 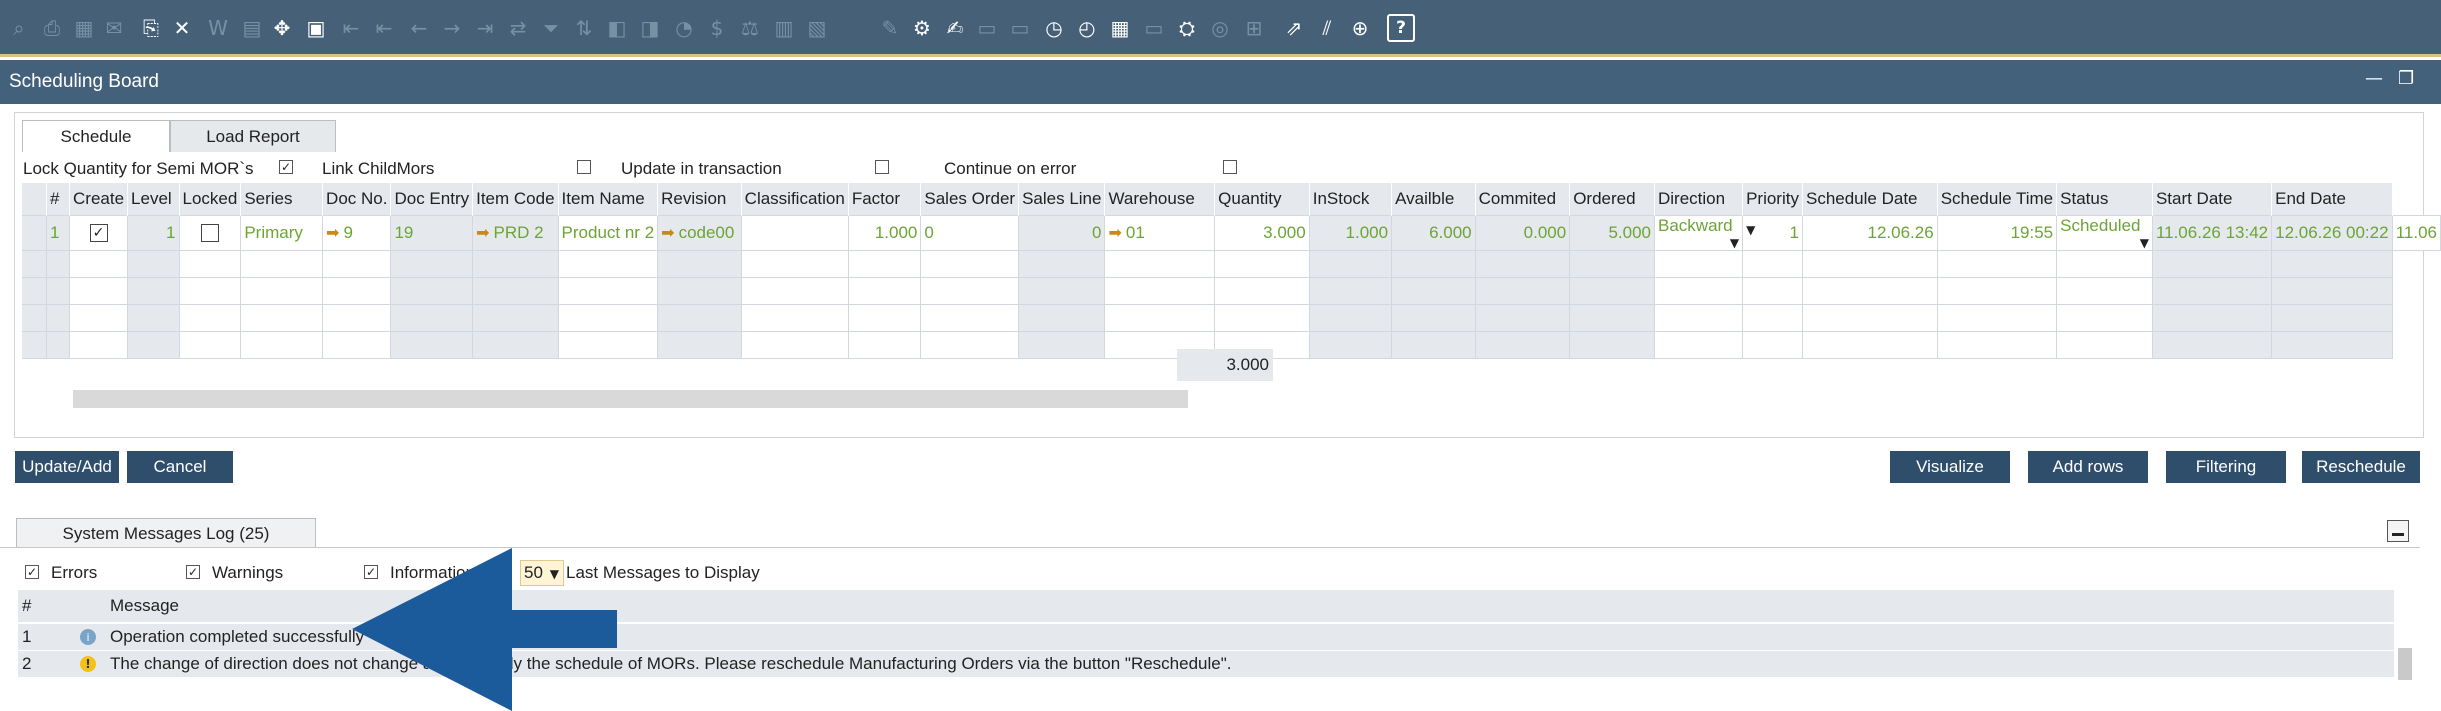 I want to click on cell-sales-order: 0, so click(x=970, y=232).